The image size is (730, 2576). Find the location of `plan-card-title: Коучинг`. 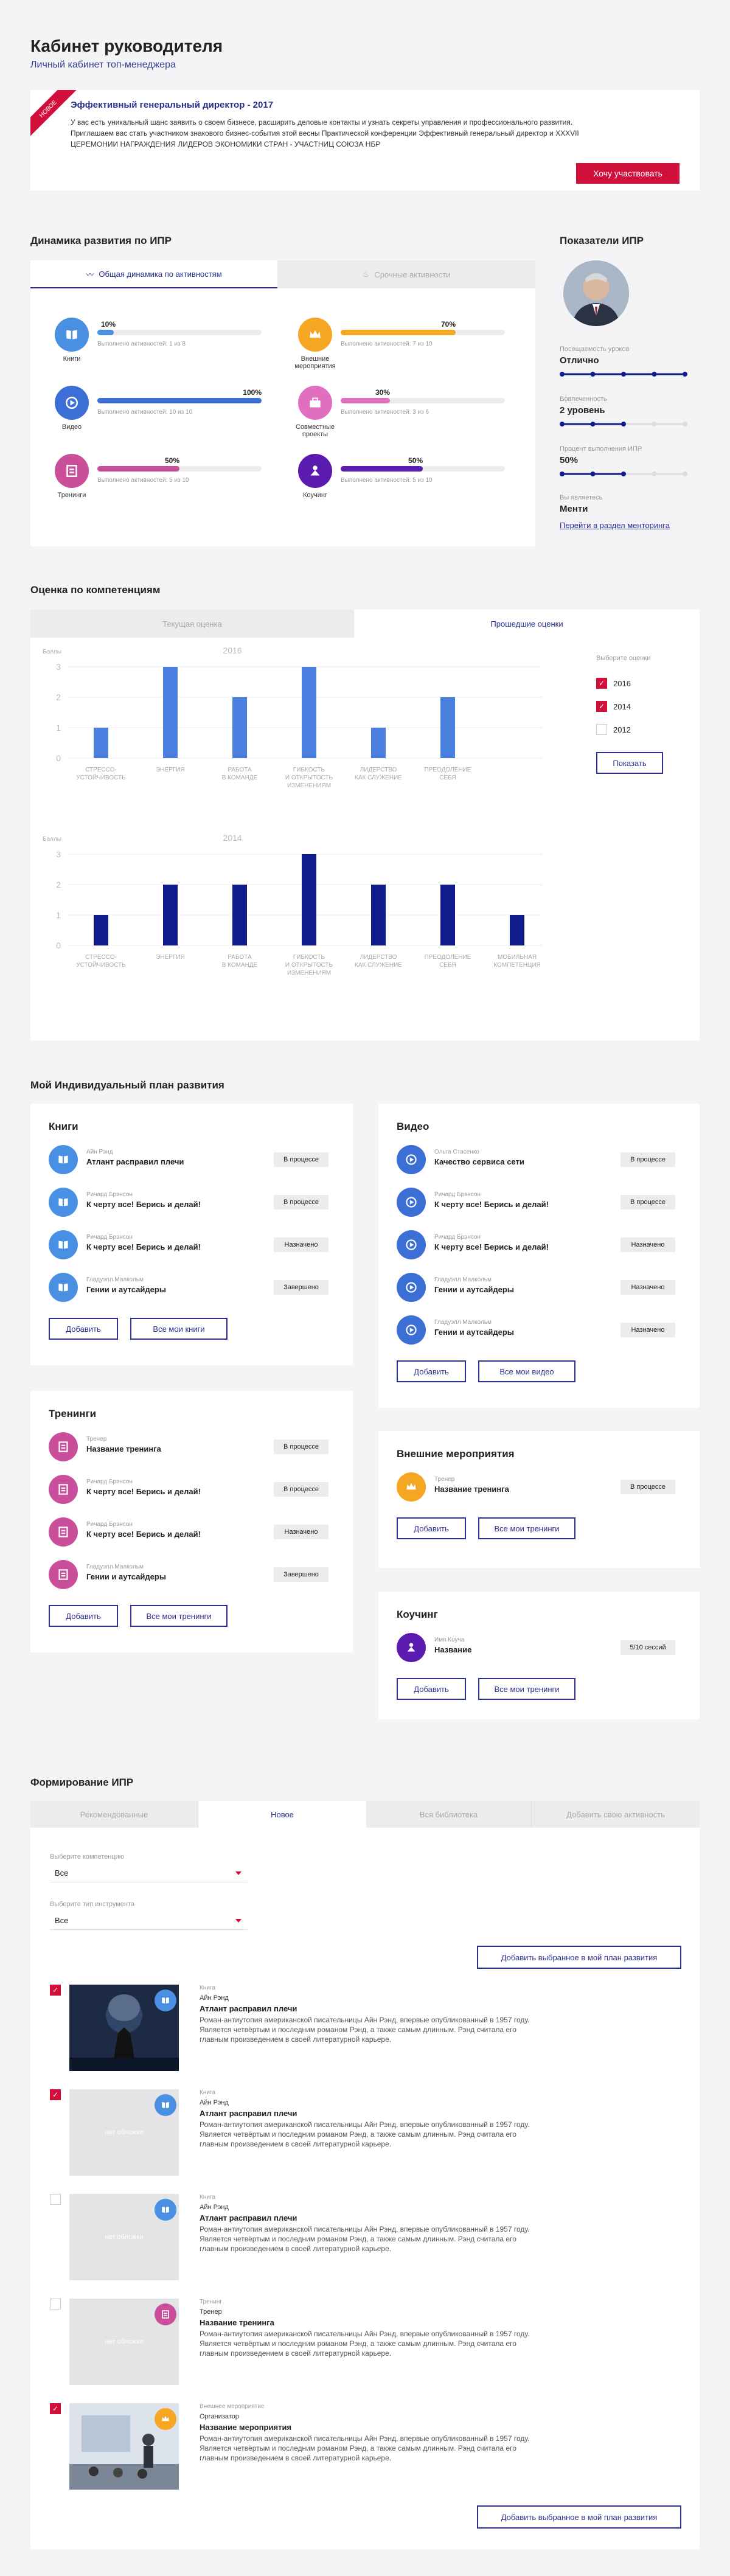

plan-card-title: Коучинг is located at coordinates (417, 1614).